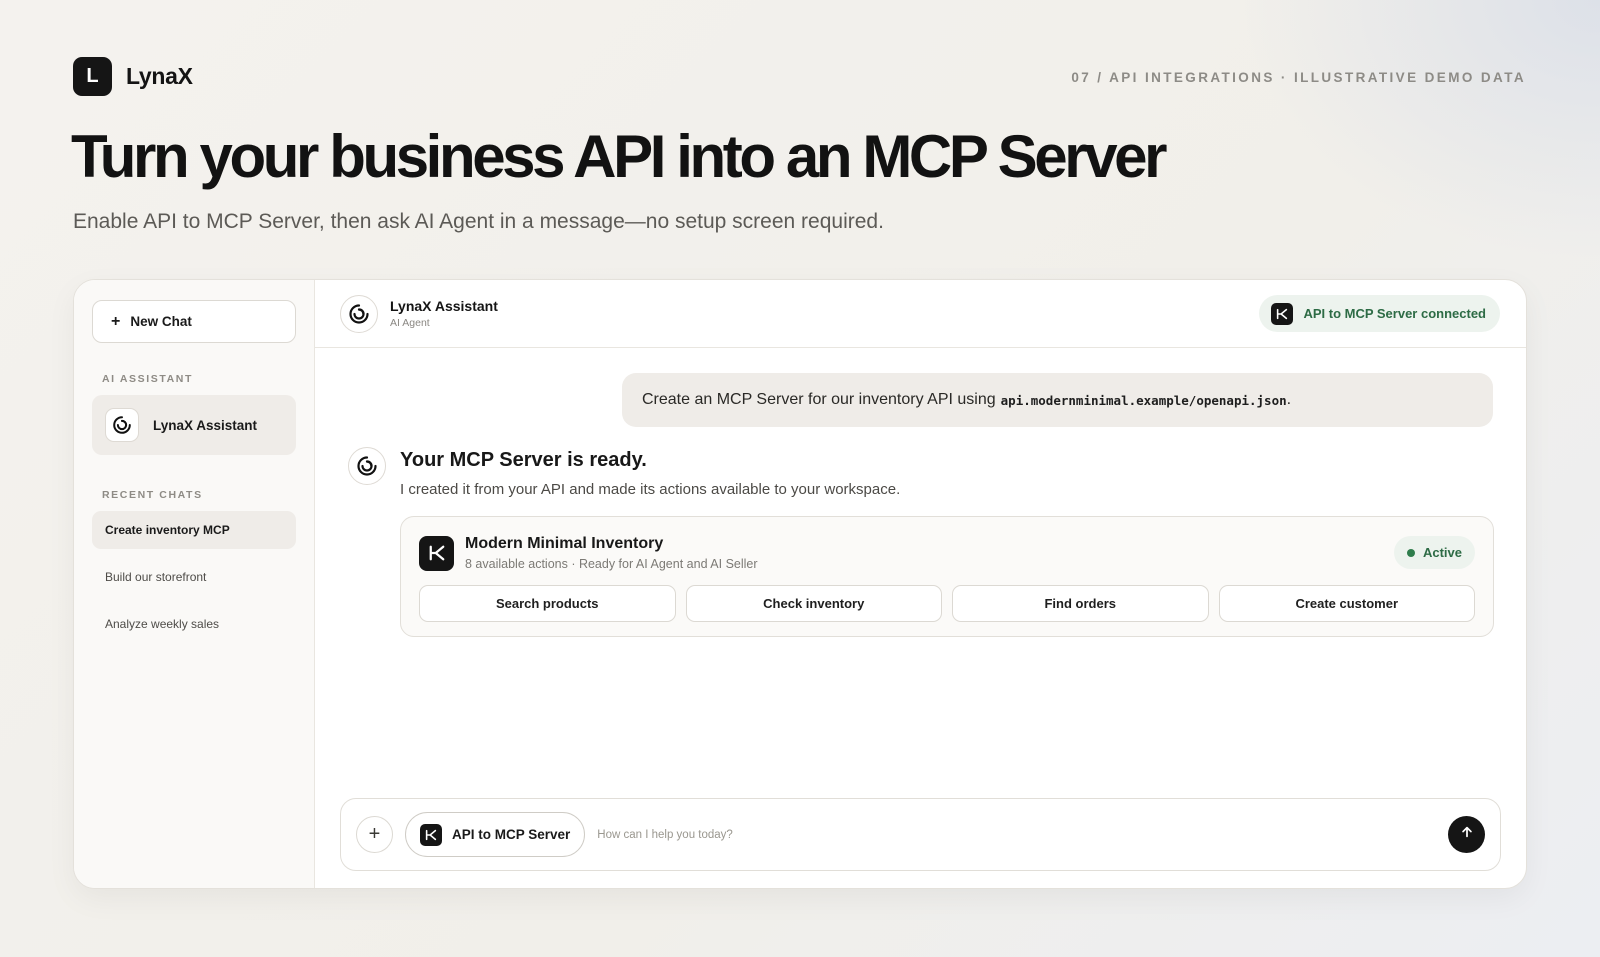 Image resolution: width=1600 pixels, height=957 pixels. Describe the element at coordinates (152, 495) in the screenshot. I see `recent-chats-label: RECENT CHATS` at that location.